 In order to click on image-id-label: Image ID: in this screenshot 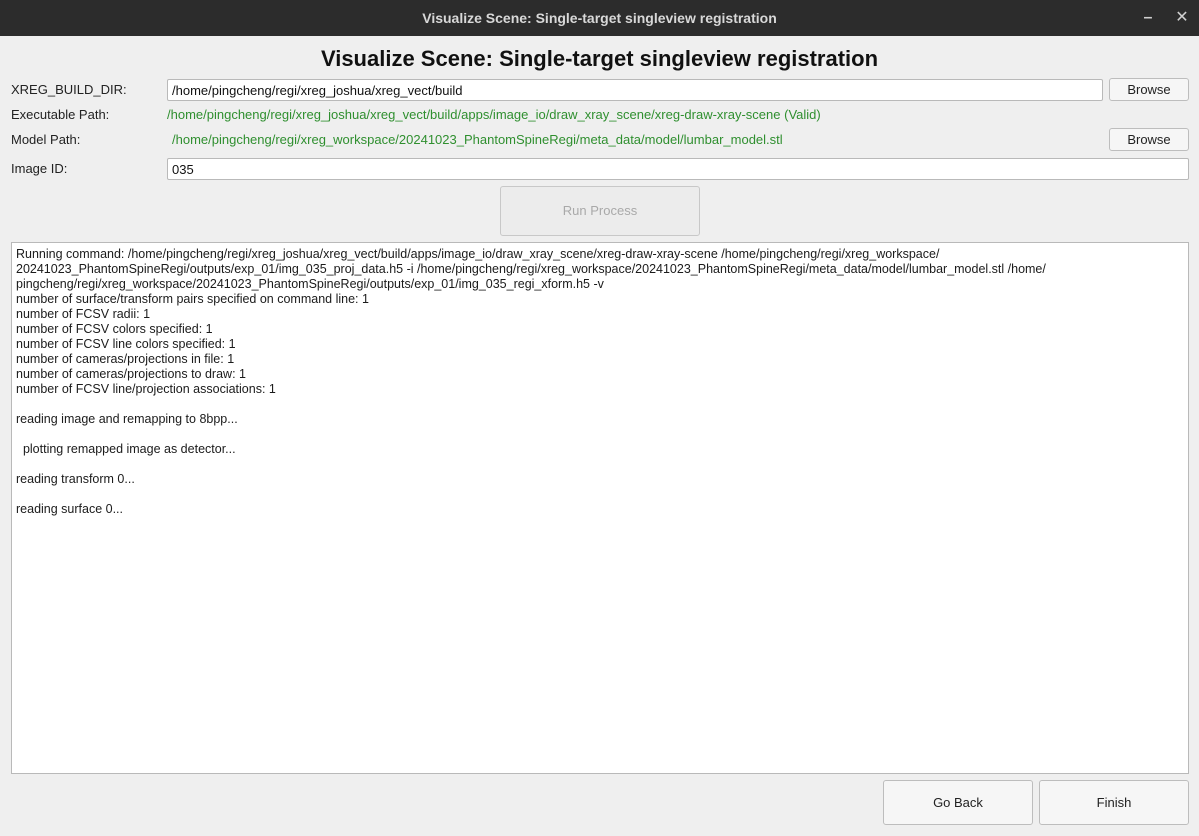, I will do `click(39, 168)`.